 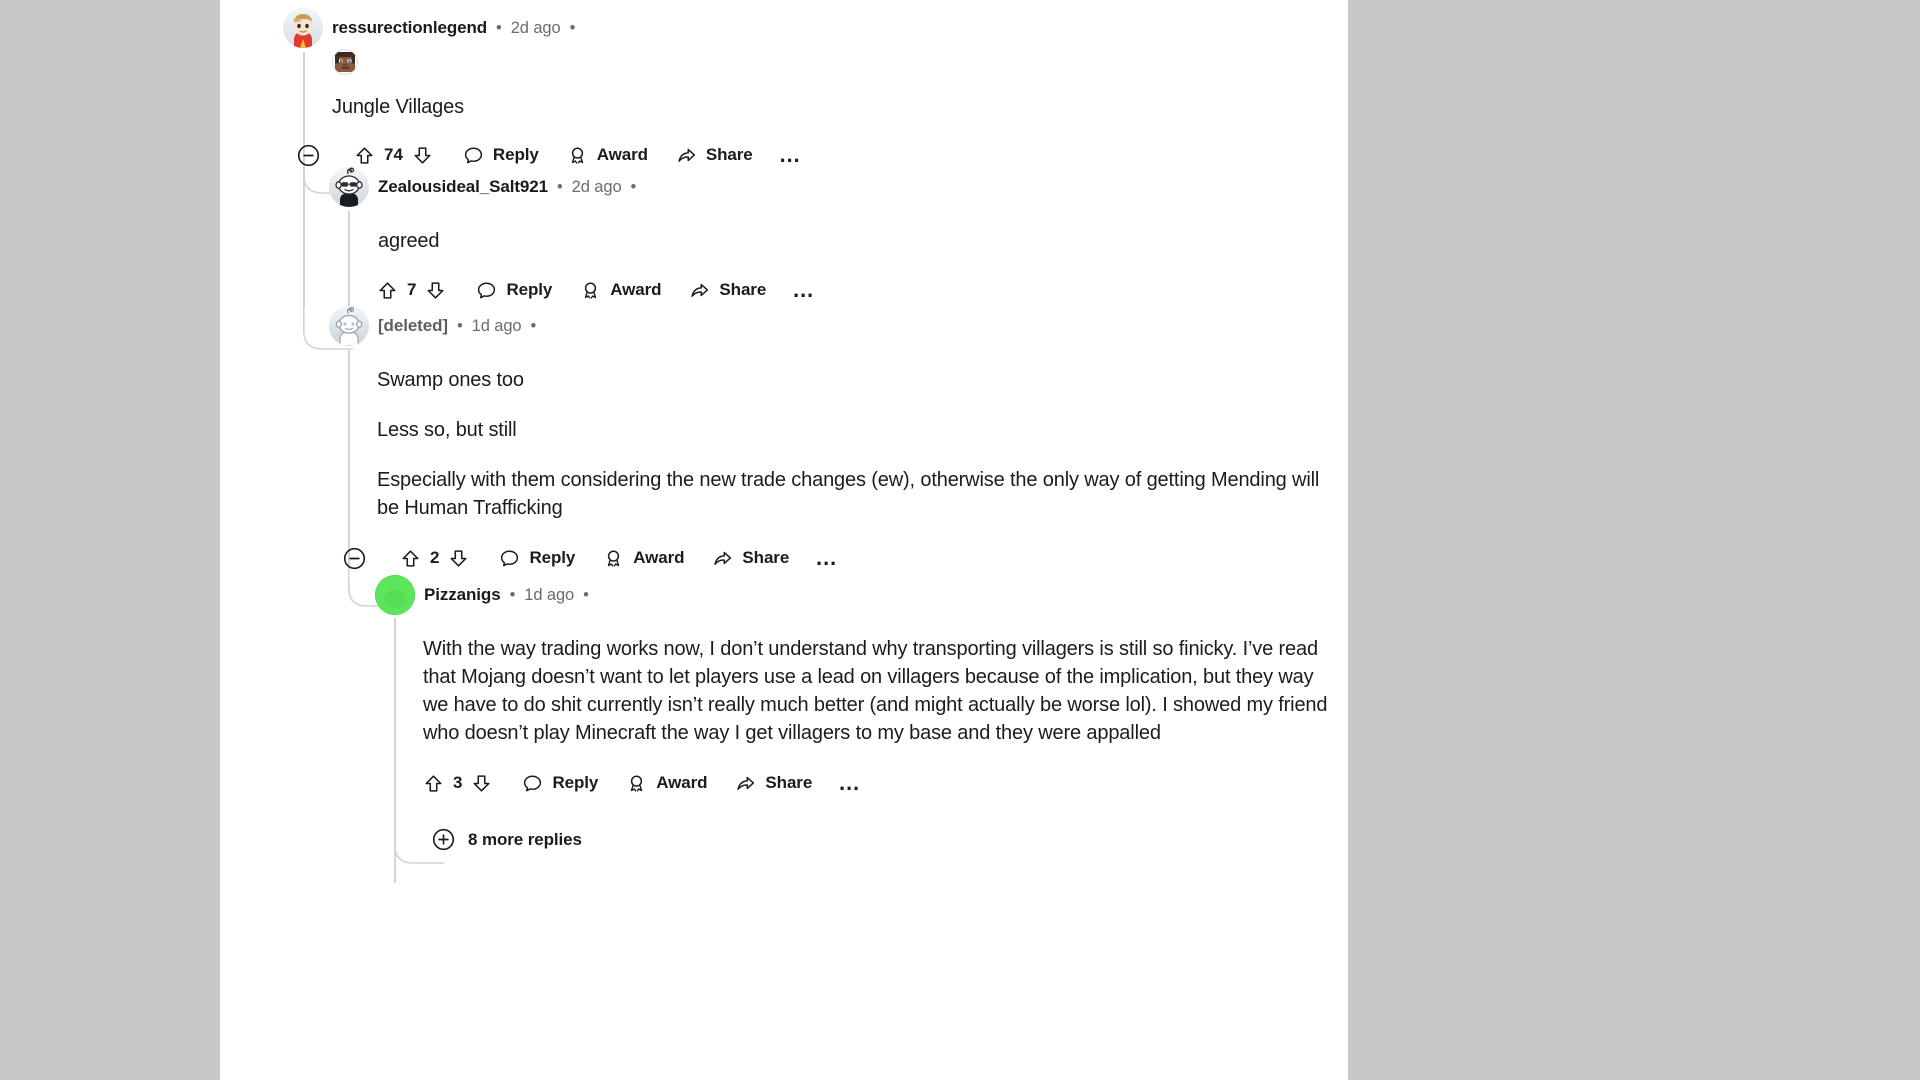 What do you see at coordinates (462, 595) in the screenshot?
I see `comment-username: Pizzanigs` at bounding box center [462, 595].